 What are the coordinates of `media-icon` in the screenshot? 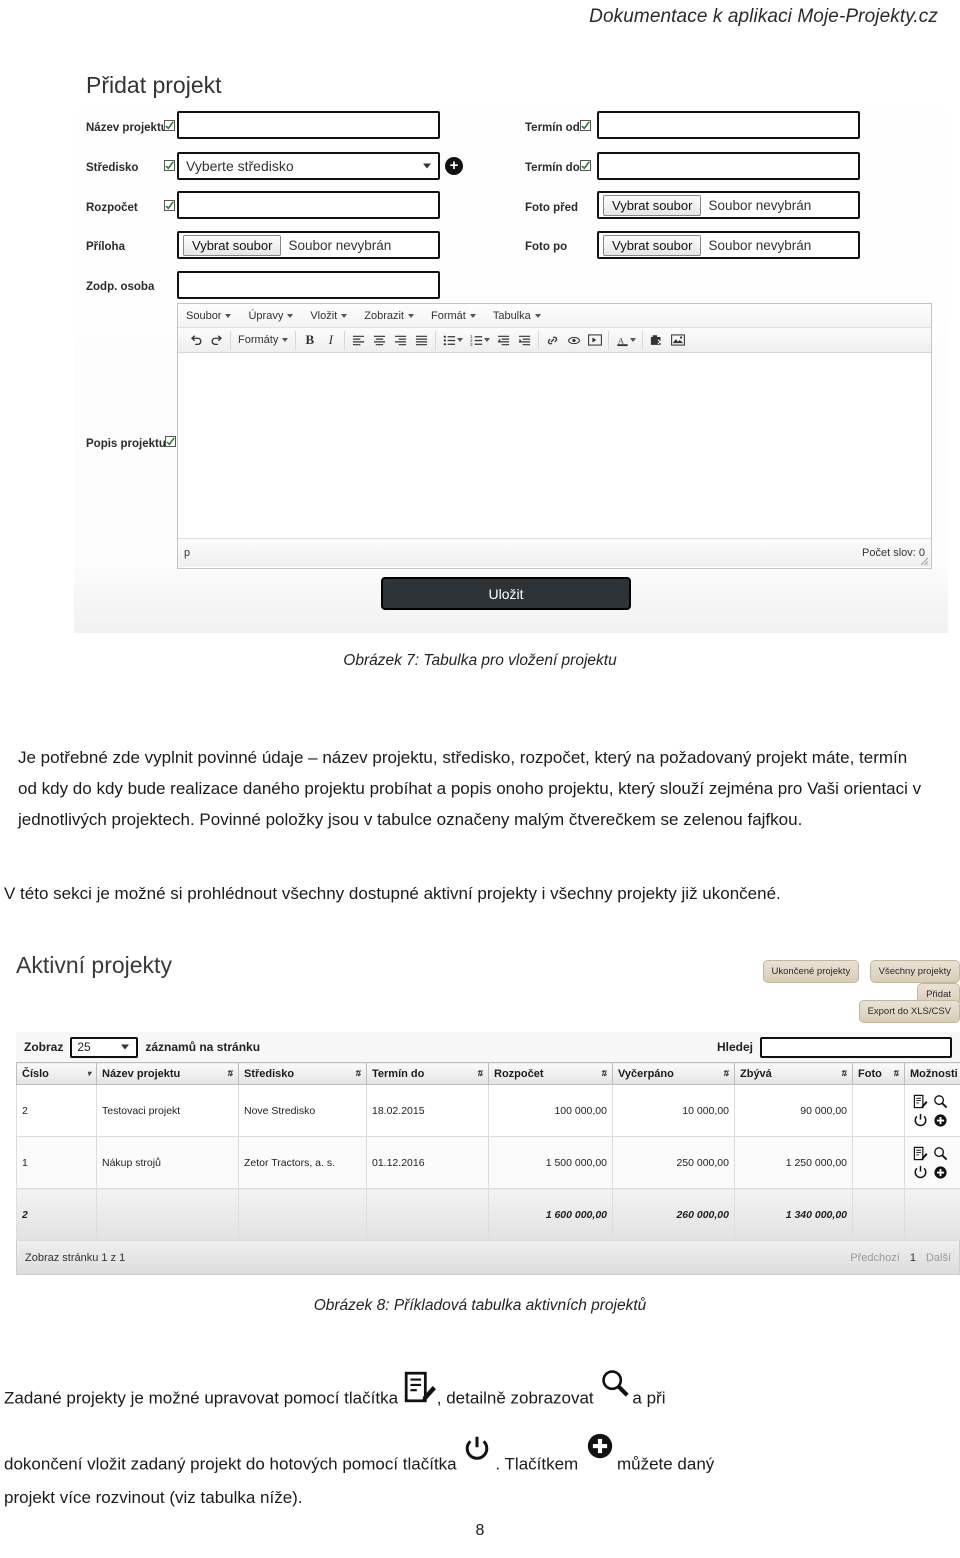 It's located at (594, 340).